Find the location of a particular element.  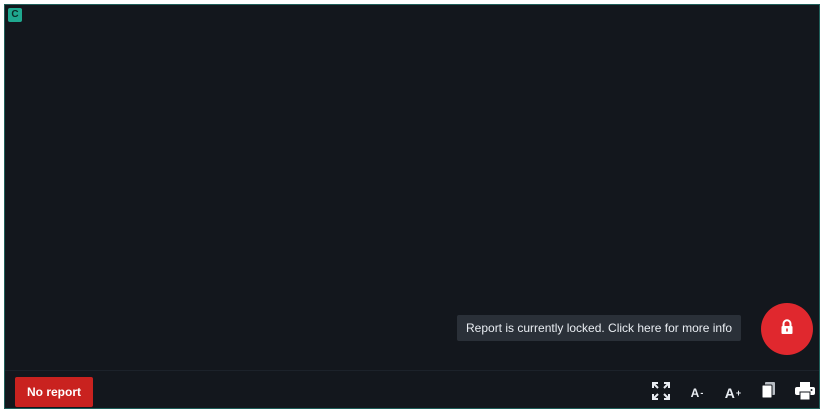

decrease-font-button: A- is located at coordinates (697, 393).